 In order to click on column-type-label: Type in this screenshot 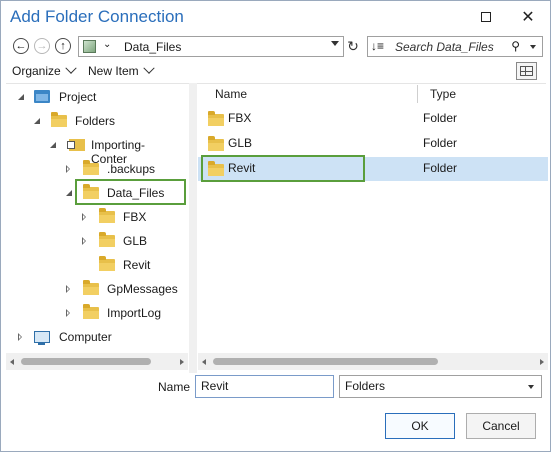, I will do `click(443, 94)`.